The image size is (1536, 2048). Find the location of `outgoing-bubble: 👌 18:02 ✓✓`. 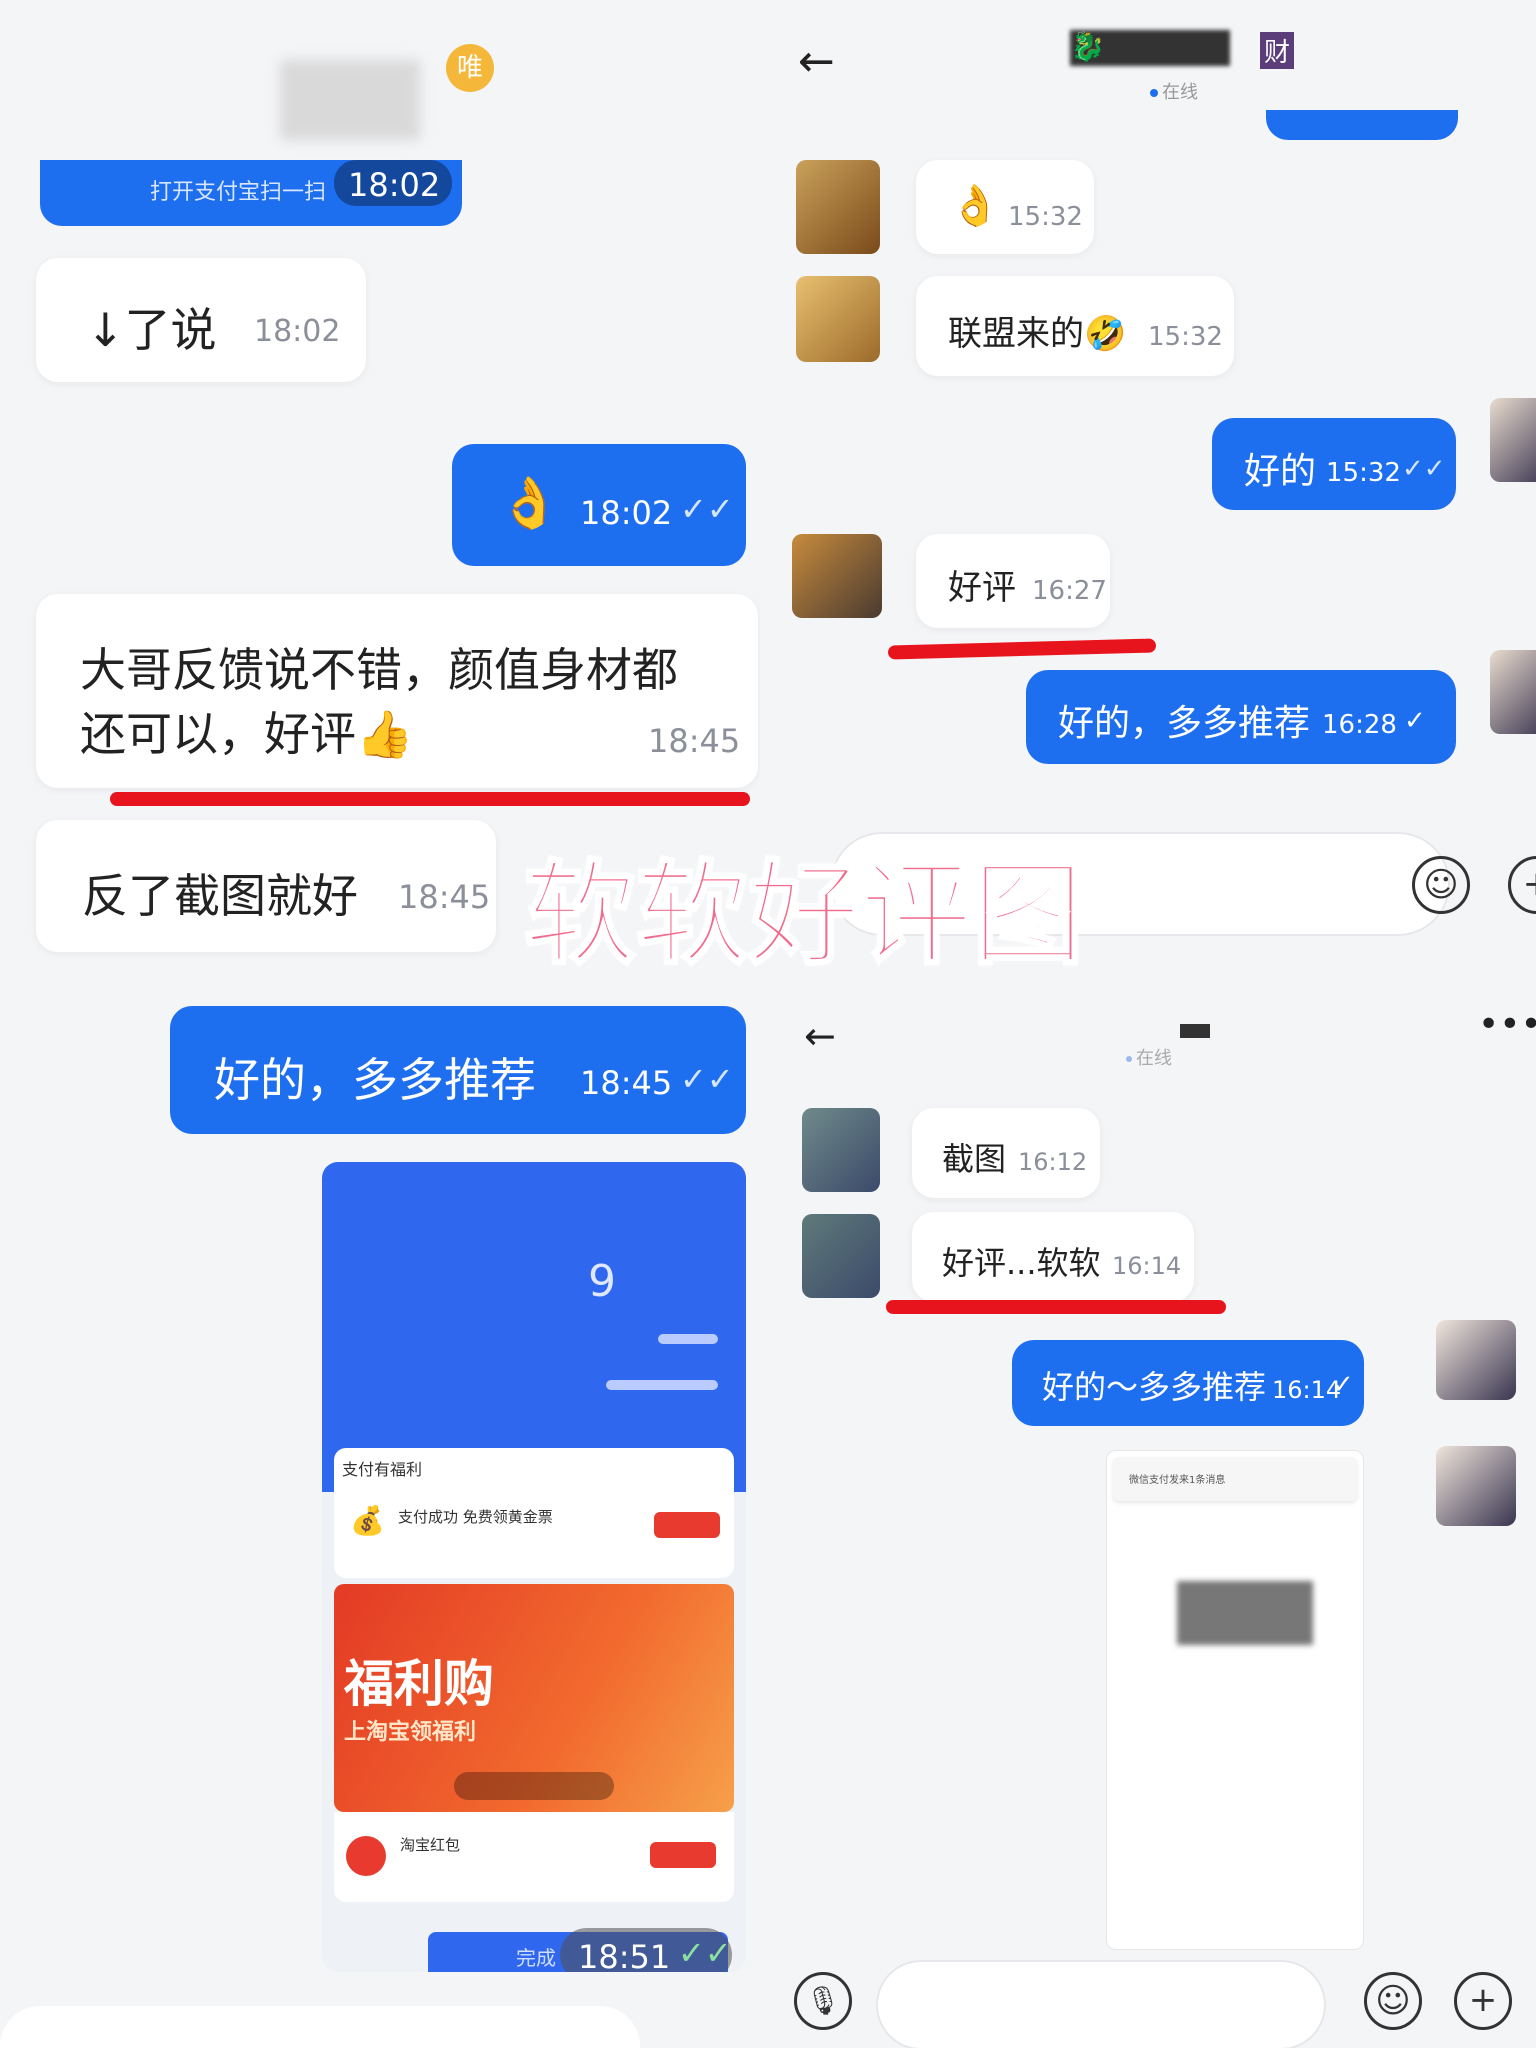

outgoing-bubble: 👌 18:02 ✓✓ is located at coordinates (599, 505).